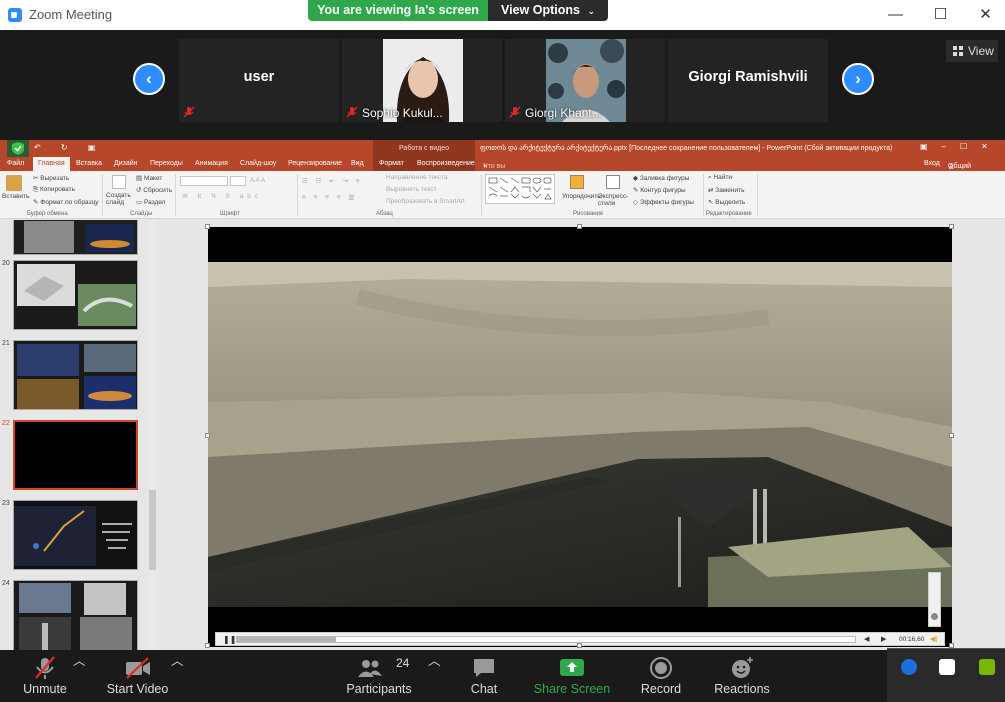 The image size is (1005, 702). I want to click on chat-button: Chat, so click(484, 676).